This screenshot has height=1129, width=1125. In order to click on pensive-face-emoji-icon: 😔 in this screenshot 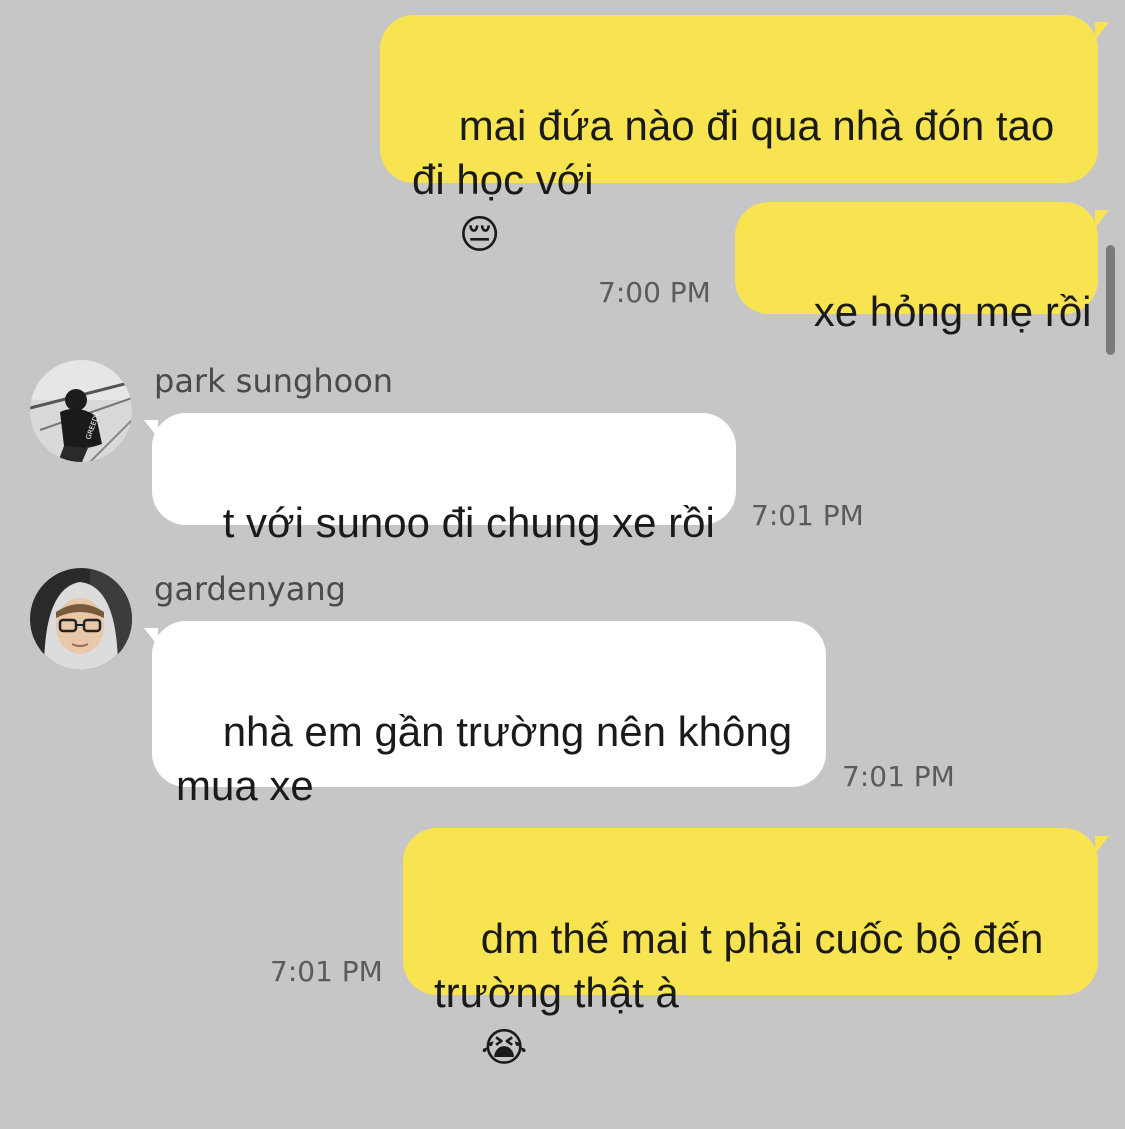, I will do `click(479, 235)`.